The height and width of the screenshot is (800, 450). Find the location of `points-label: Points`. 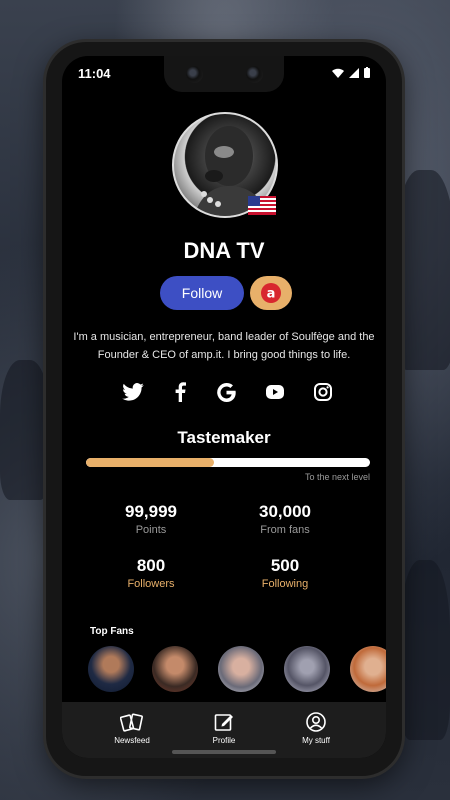

points-label: Points is located at coordinates (151, 530).